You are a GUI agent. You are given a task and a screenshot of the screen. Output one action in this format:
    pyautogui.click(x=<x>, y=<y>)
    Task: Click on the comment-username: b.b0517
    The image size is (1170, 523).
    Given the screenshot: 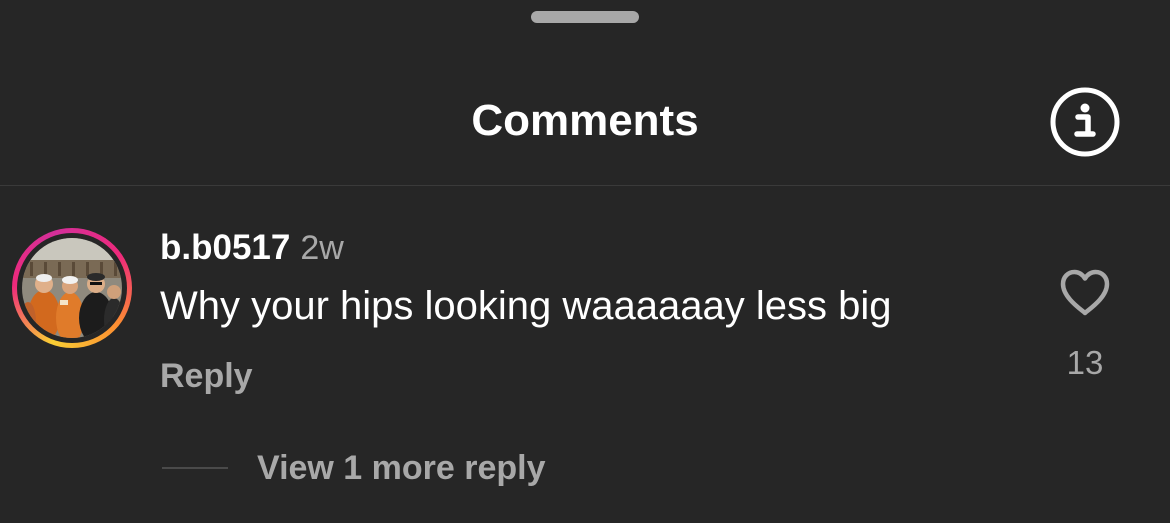 What is the action you would take?
    pyautogui.click(x=225, y=247)
    